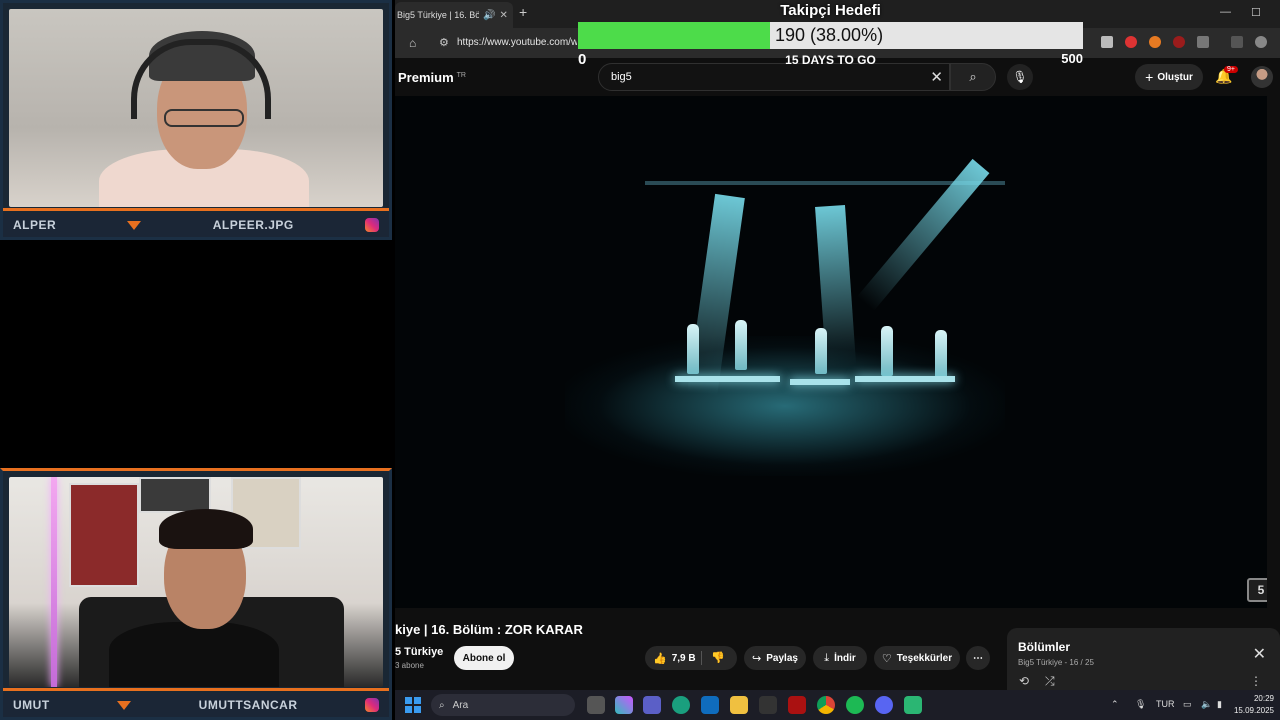 The image size is (1280, 720). I want to click on webcam-top: ALPER ALPEER.JPG, so click(196, 120).